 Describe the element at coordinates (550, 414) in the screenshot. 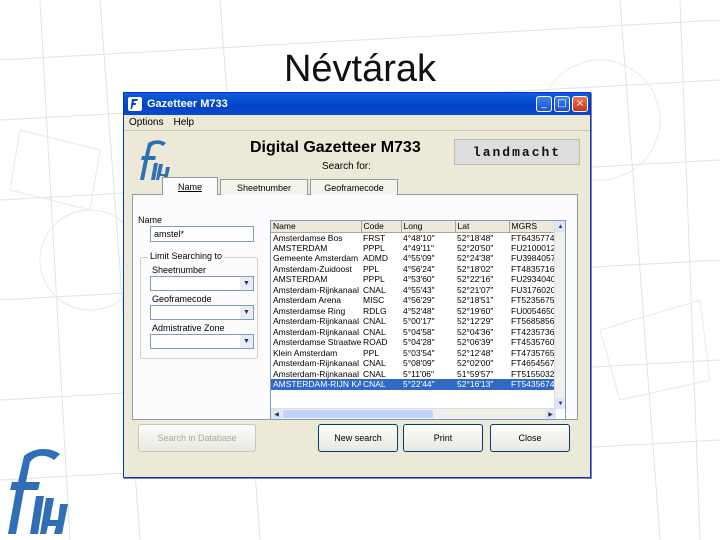

I see `scroll-right-icon: ▶` at that location.